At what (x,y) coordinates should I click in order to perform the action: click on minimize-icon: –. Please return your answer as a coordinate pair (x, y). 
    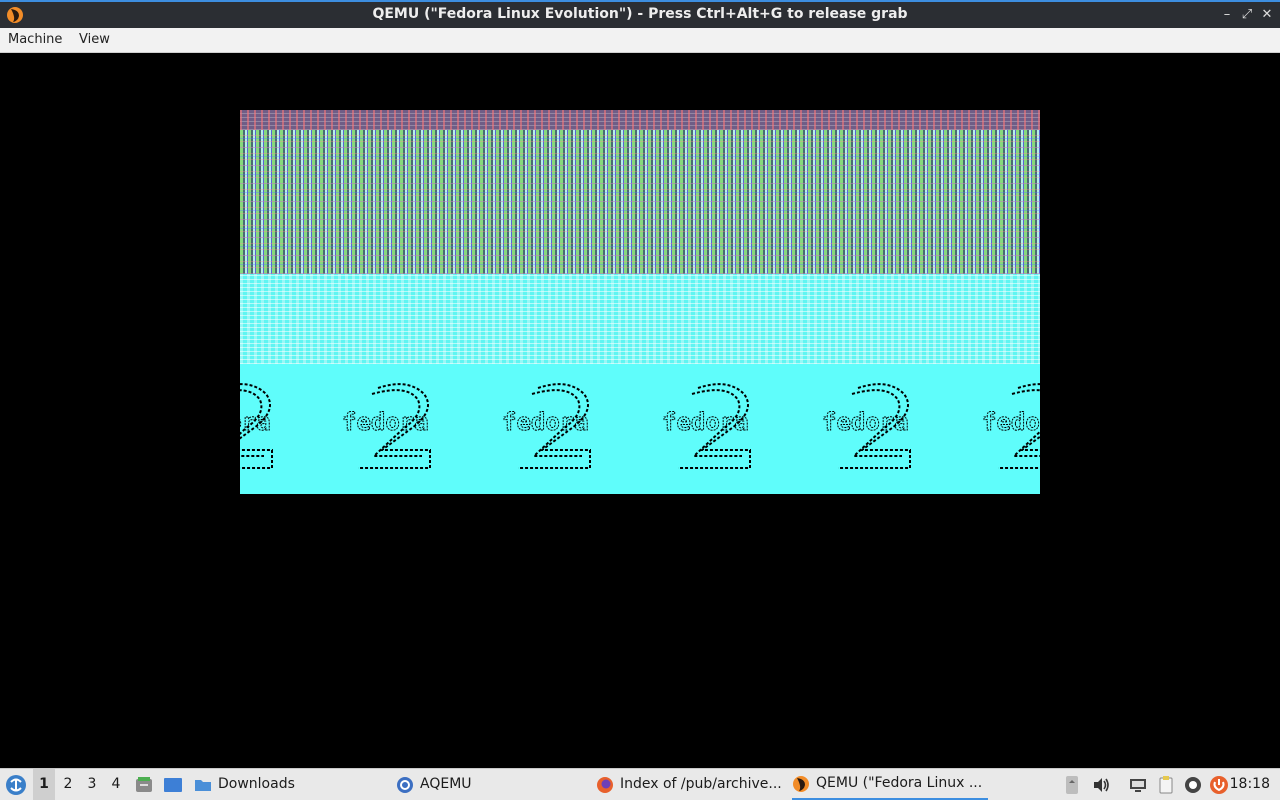
    Looking at the image, I should click on (1227, 15).